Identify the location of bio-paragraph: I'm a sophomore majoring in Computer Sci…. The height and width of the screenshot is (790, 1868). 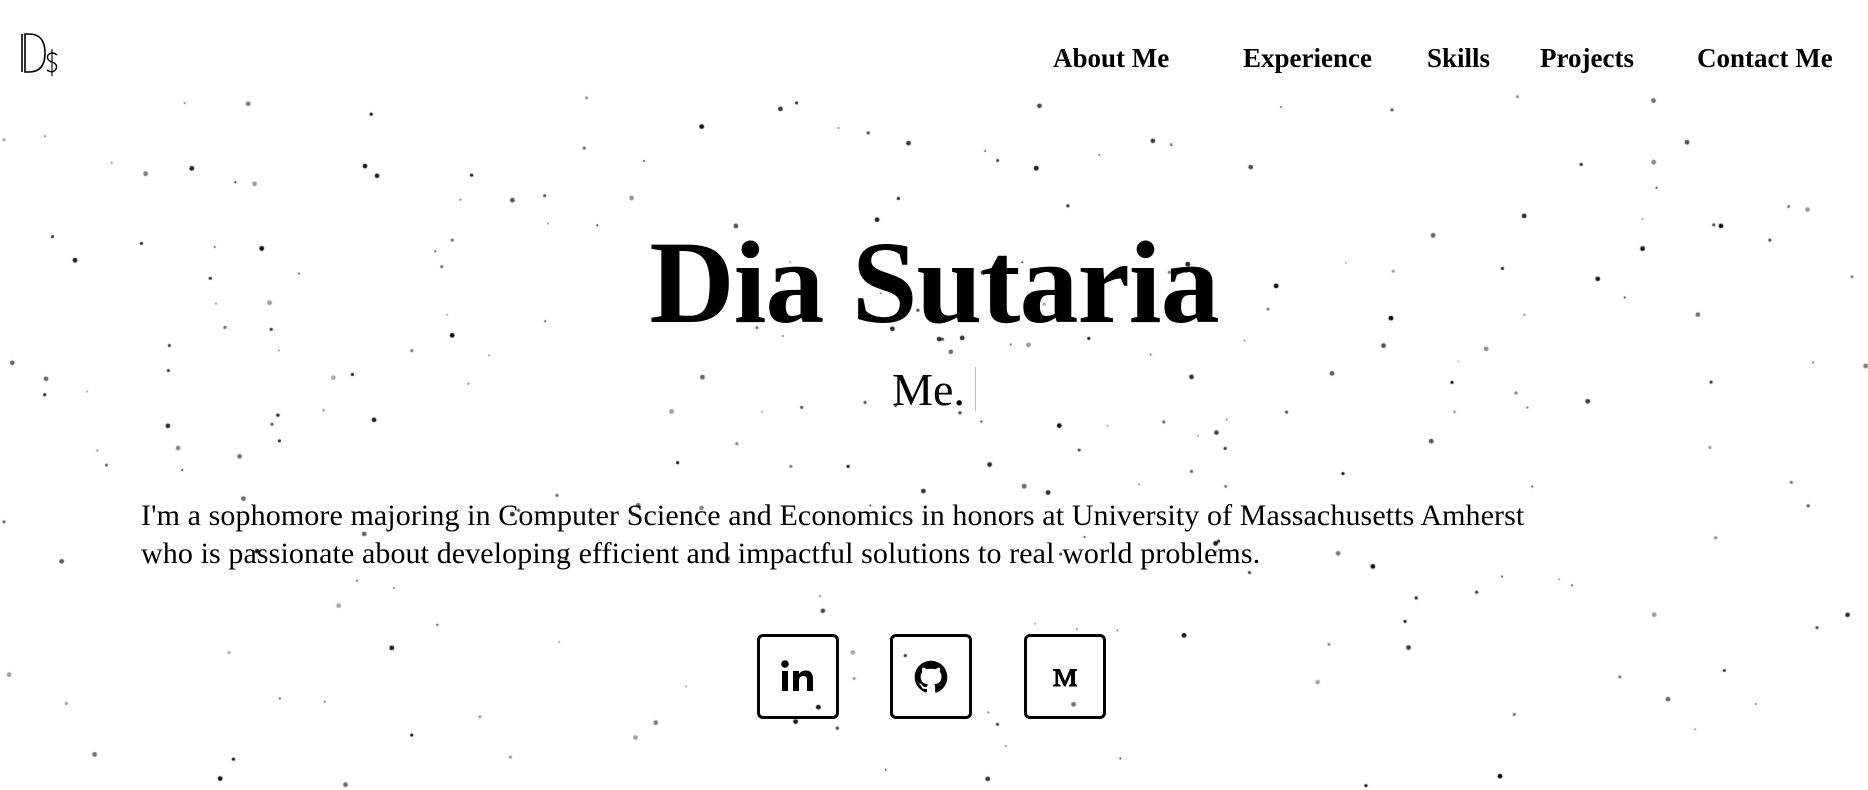
(961, 535).